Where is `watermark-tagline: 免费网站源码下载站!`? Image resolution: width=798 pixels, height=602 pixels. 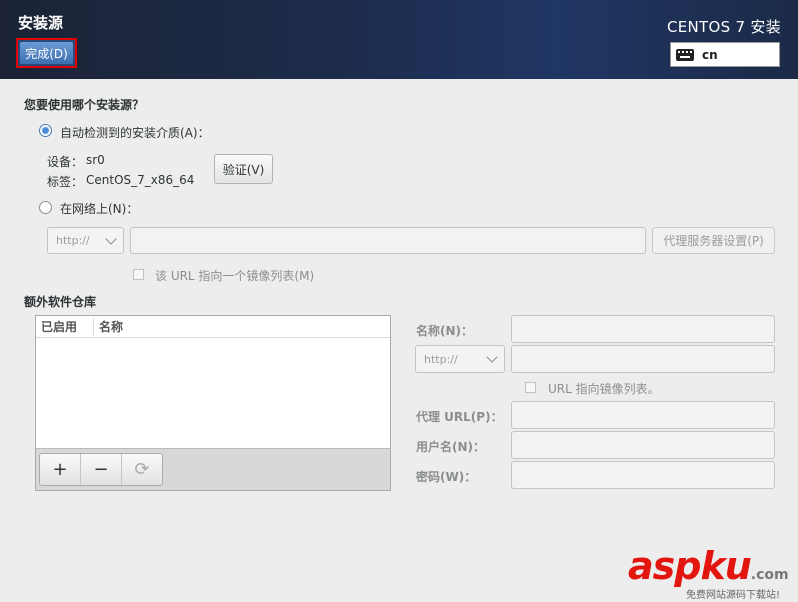
watermark-tagline: 免费网站源码下载站! is located at coordinates (733, 595).